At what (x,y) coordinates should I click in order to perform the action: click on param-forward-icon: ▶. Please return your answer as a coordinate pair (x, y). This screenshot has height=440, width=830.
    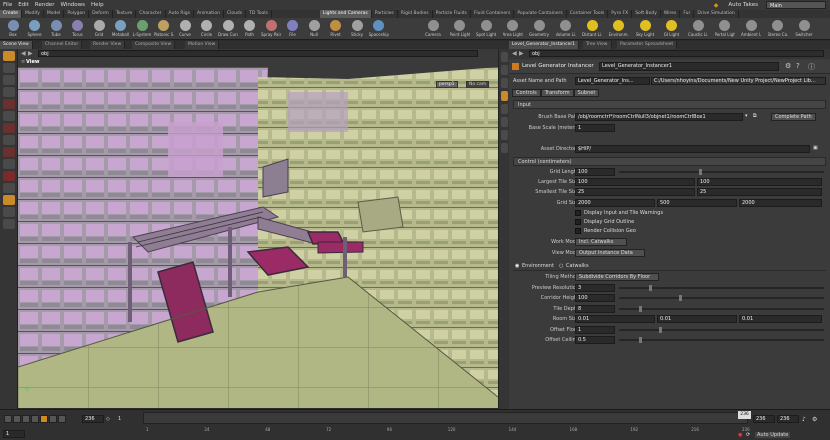
    Looking at the image, I should click on (521, 53).